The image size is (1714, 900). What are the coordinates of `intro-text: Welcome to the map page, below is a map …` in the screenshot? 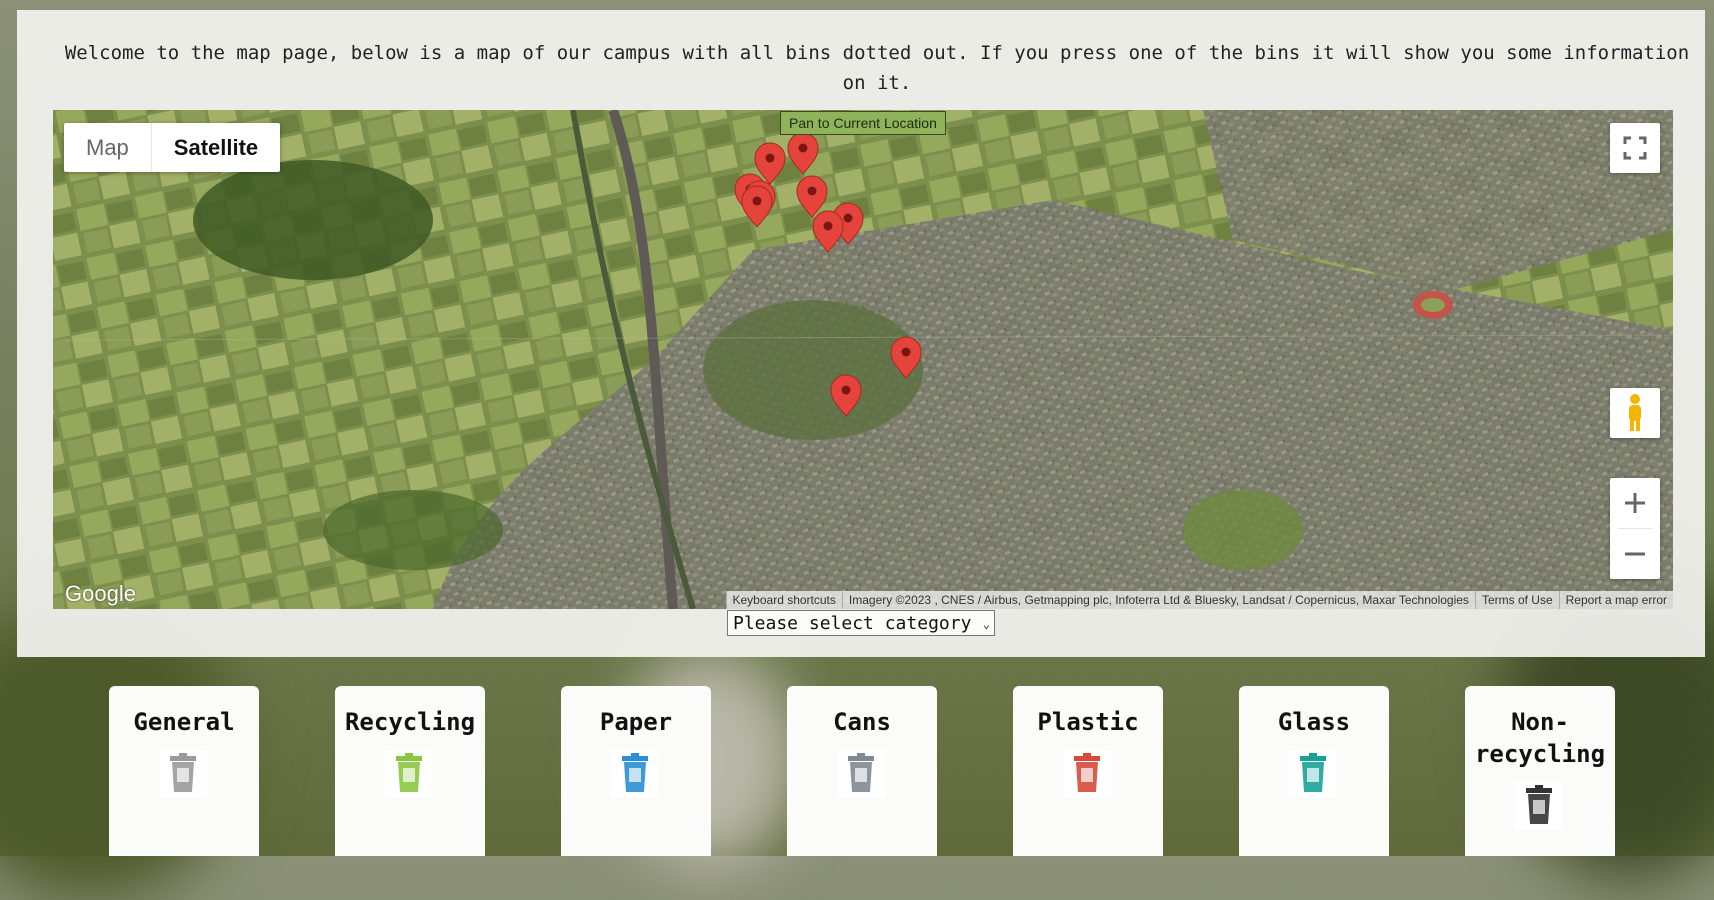 It's located at (877, 68).